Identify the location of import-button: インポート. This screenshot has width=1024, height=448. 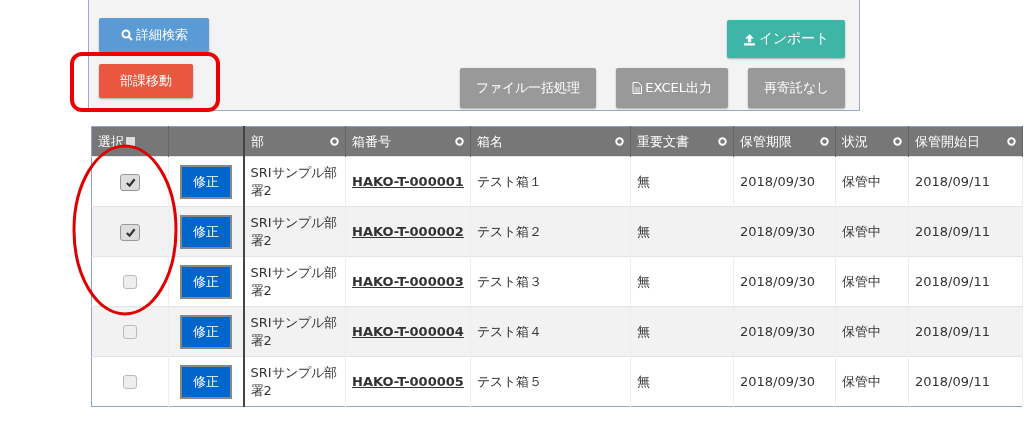
(786, 39).